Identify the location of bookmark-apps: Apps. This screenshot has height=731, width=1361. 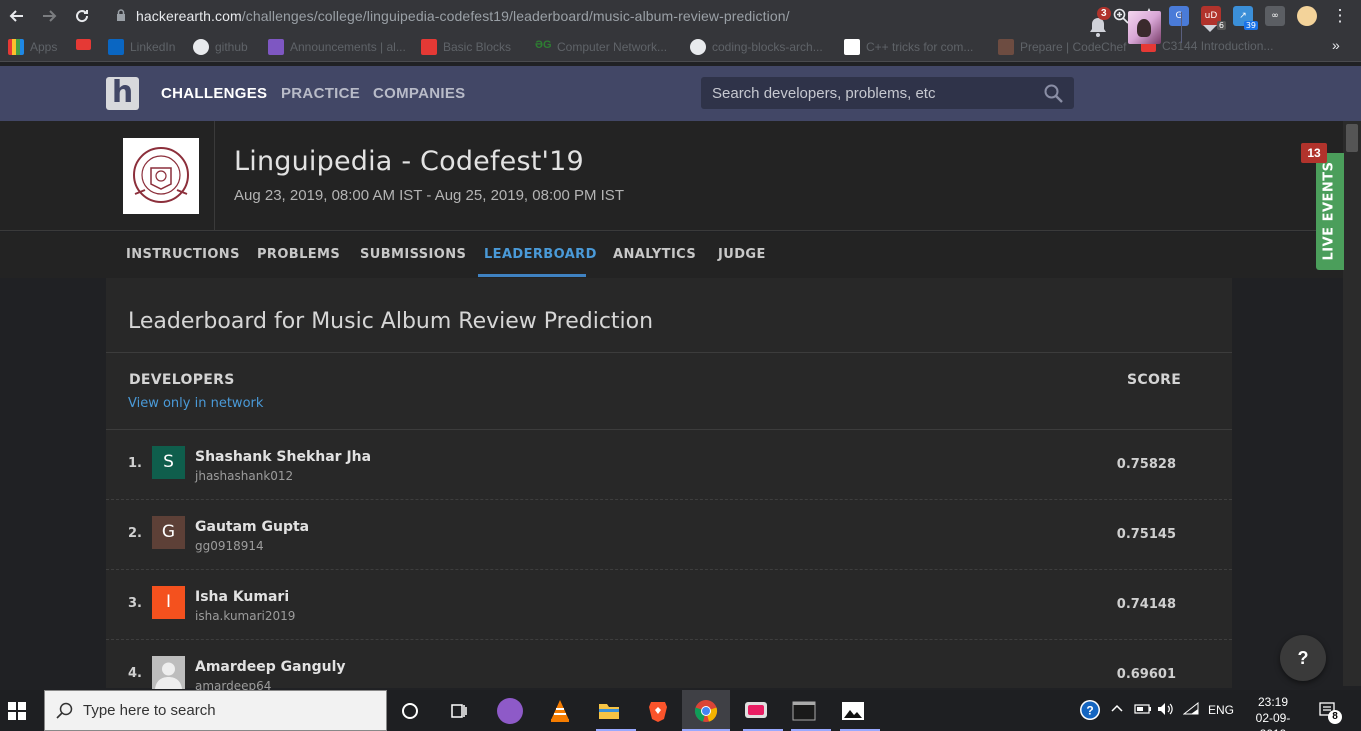
(32, 47).